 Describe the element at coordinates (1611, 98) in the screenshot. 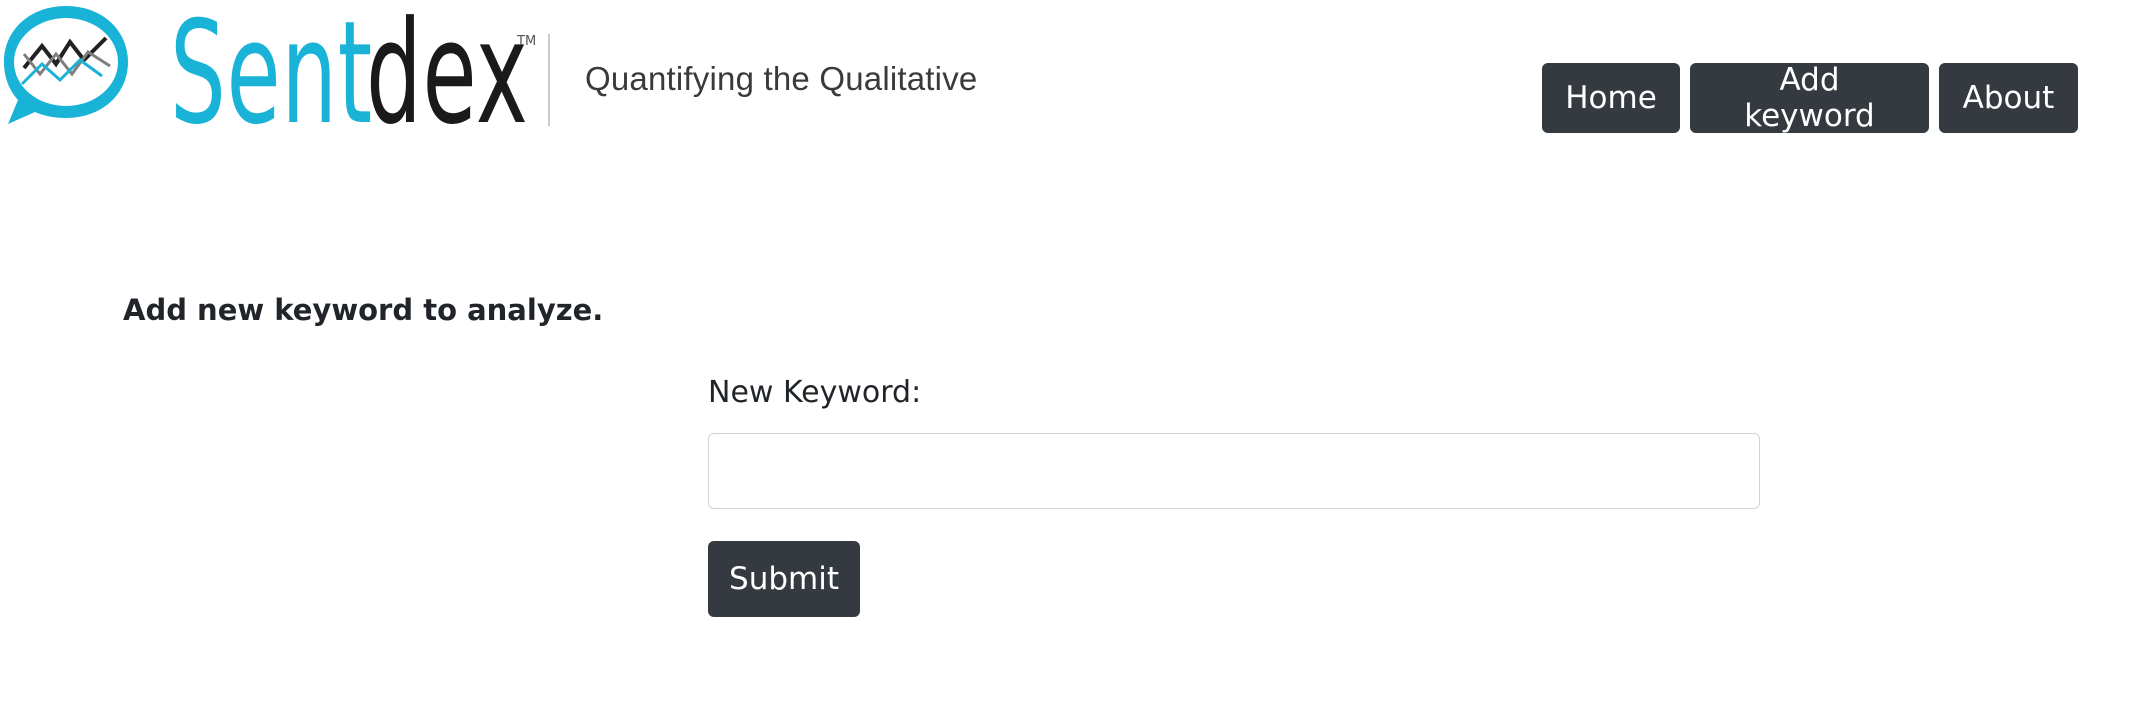

I see `nav-home-button: Home` at that location.